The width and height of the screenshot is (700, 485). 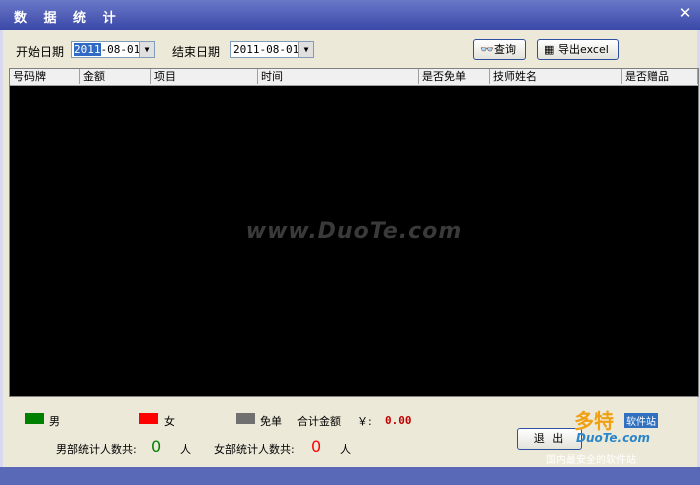 I want to click on female-color-swatch, so click(x=148, y=418).